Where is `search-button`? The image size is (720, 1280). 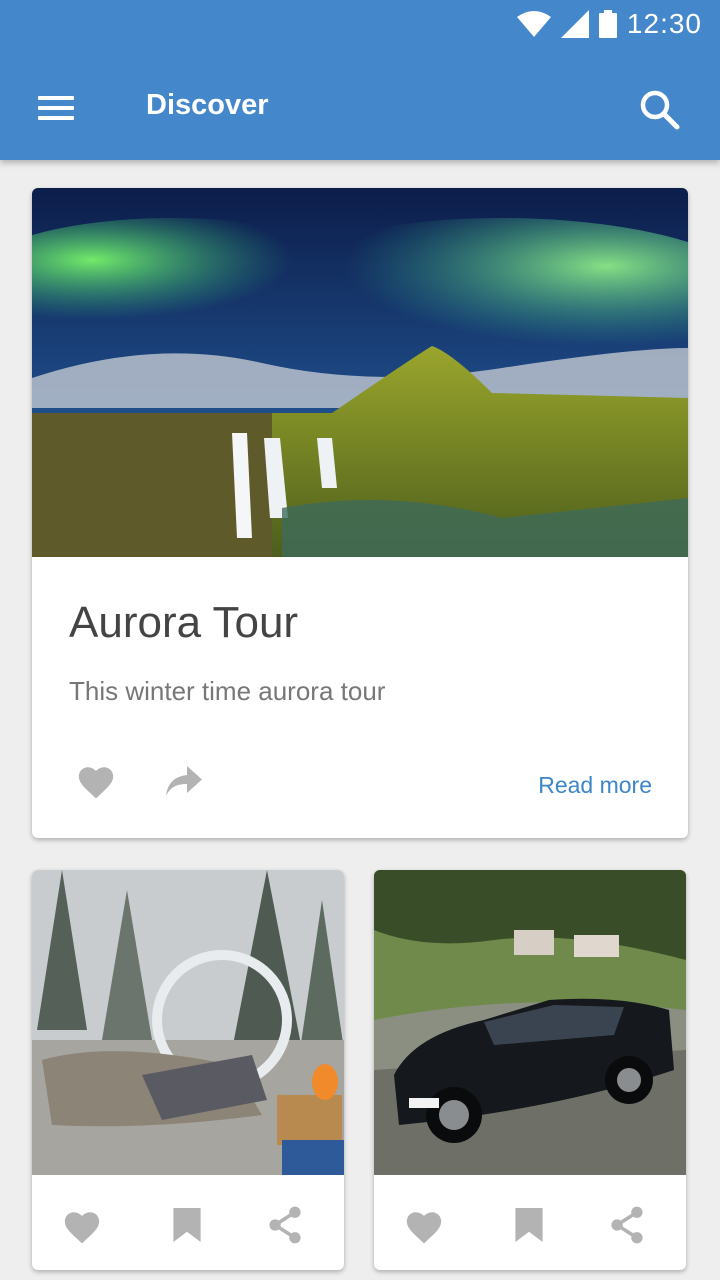
search-button is located at coordinates (660, 110).